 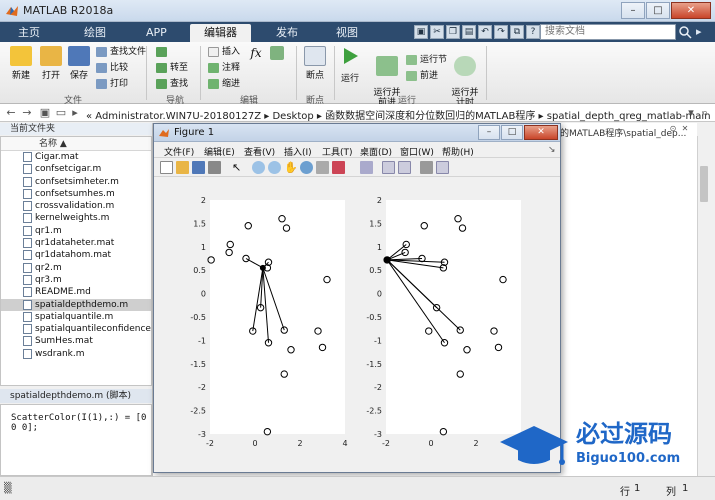 What do you see at coordinates (76, 304) in the screenshot?
I see `file-list-item: spatialdepthdemo.m` at bounding box center [76, 304].